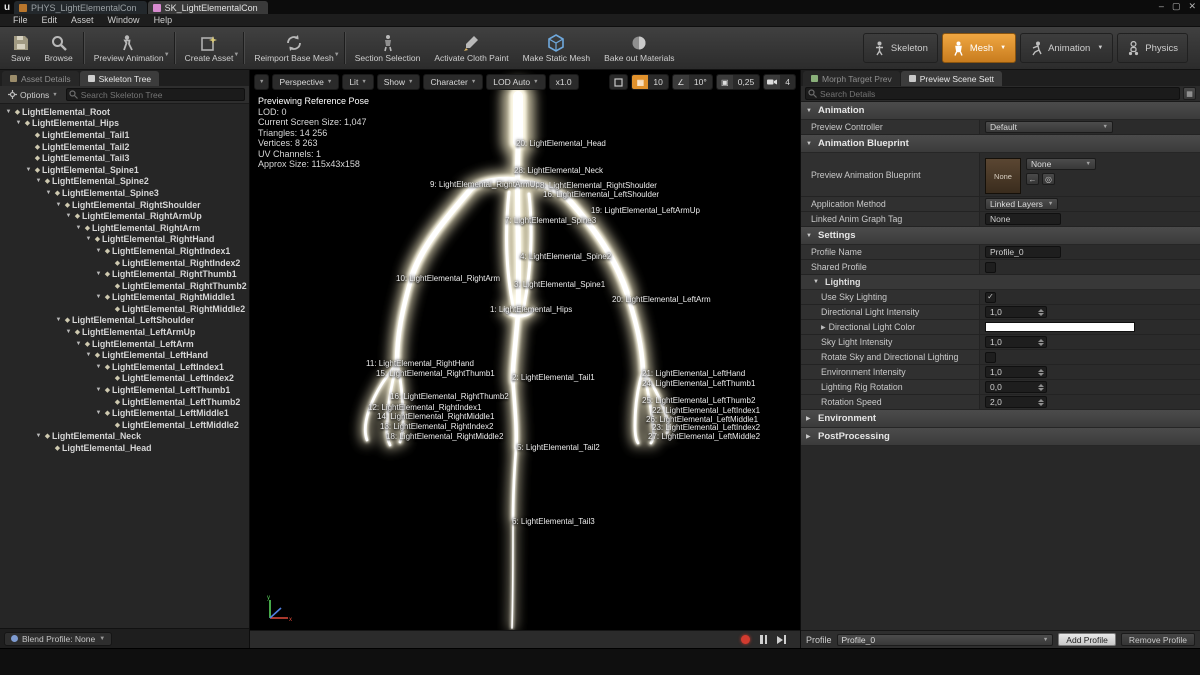 This screenshot has width=1200, height=675. I want to click on section-header-settings: ▼ Settings, so click(1000, 236).